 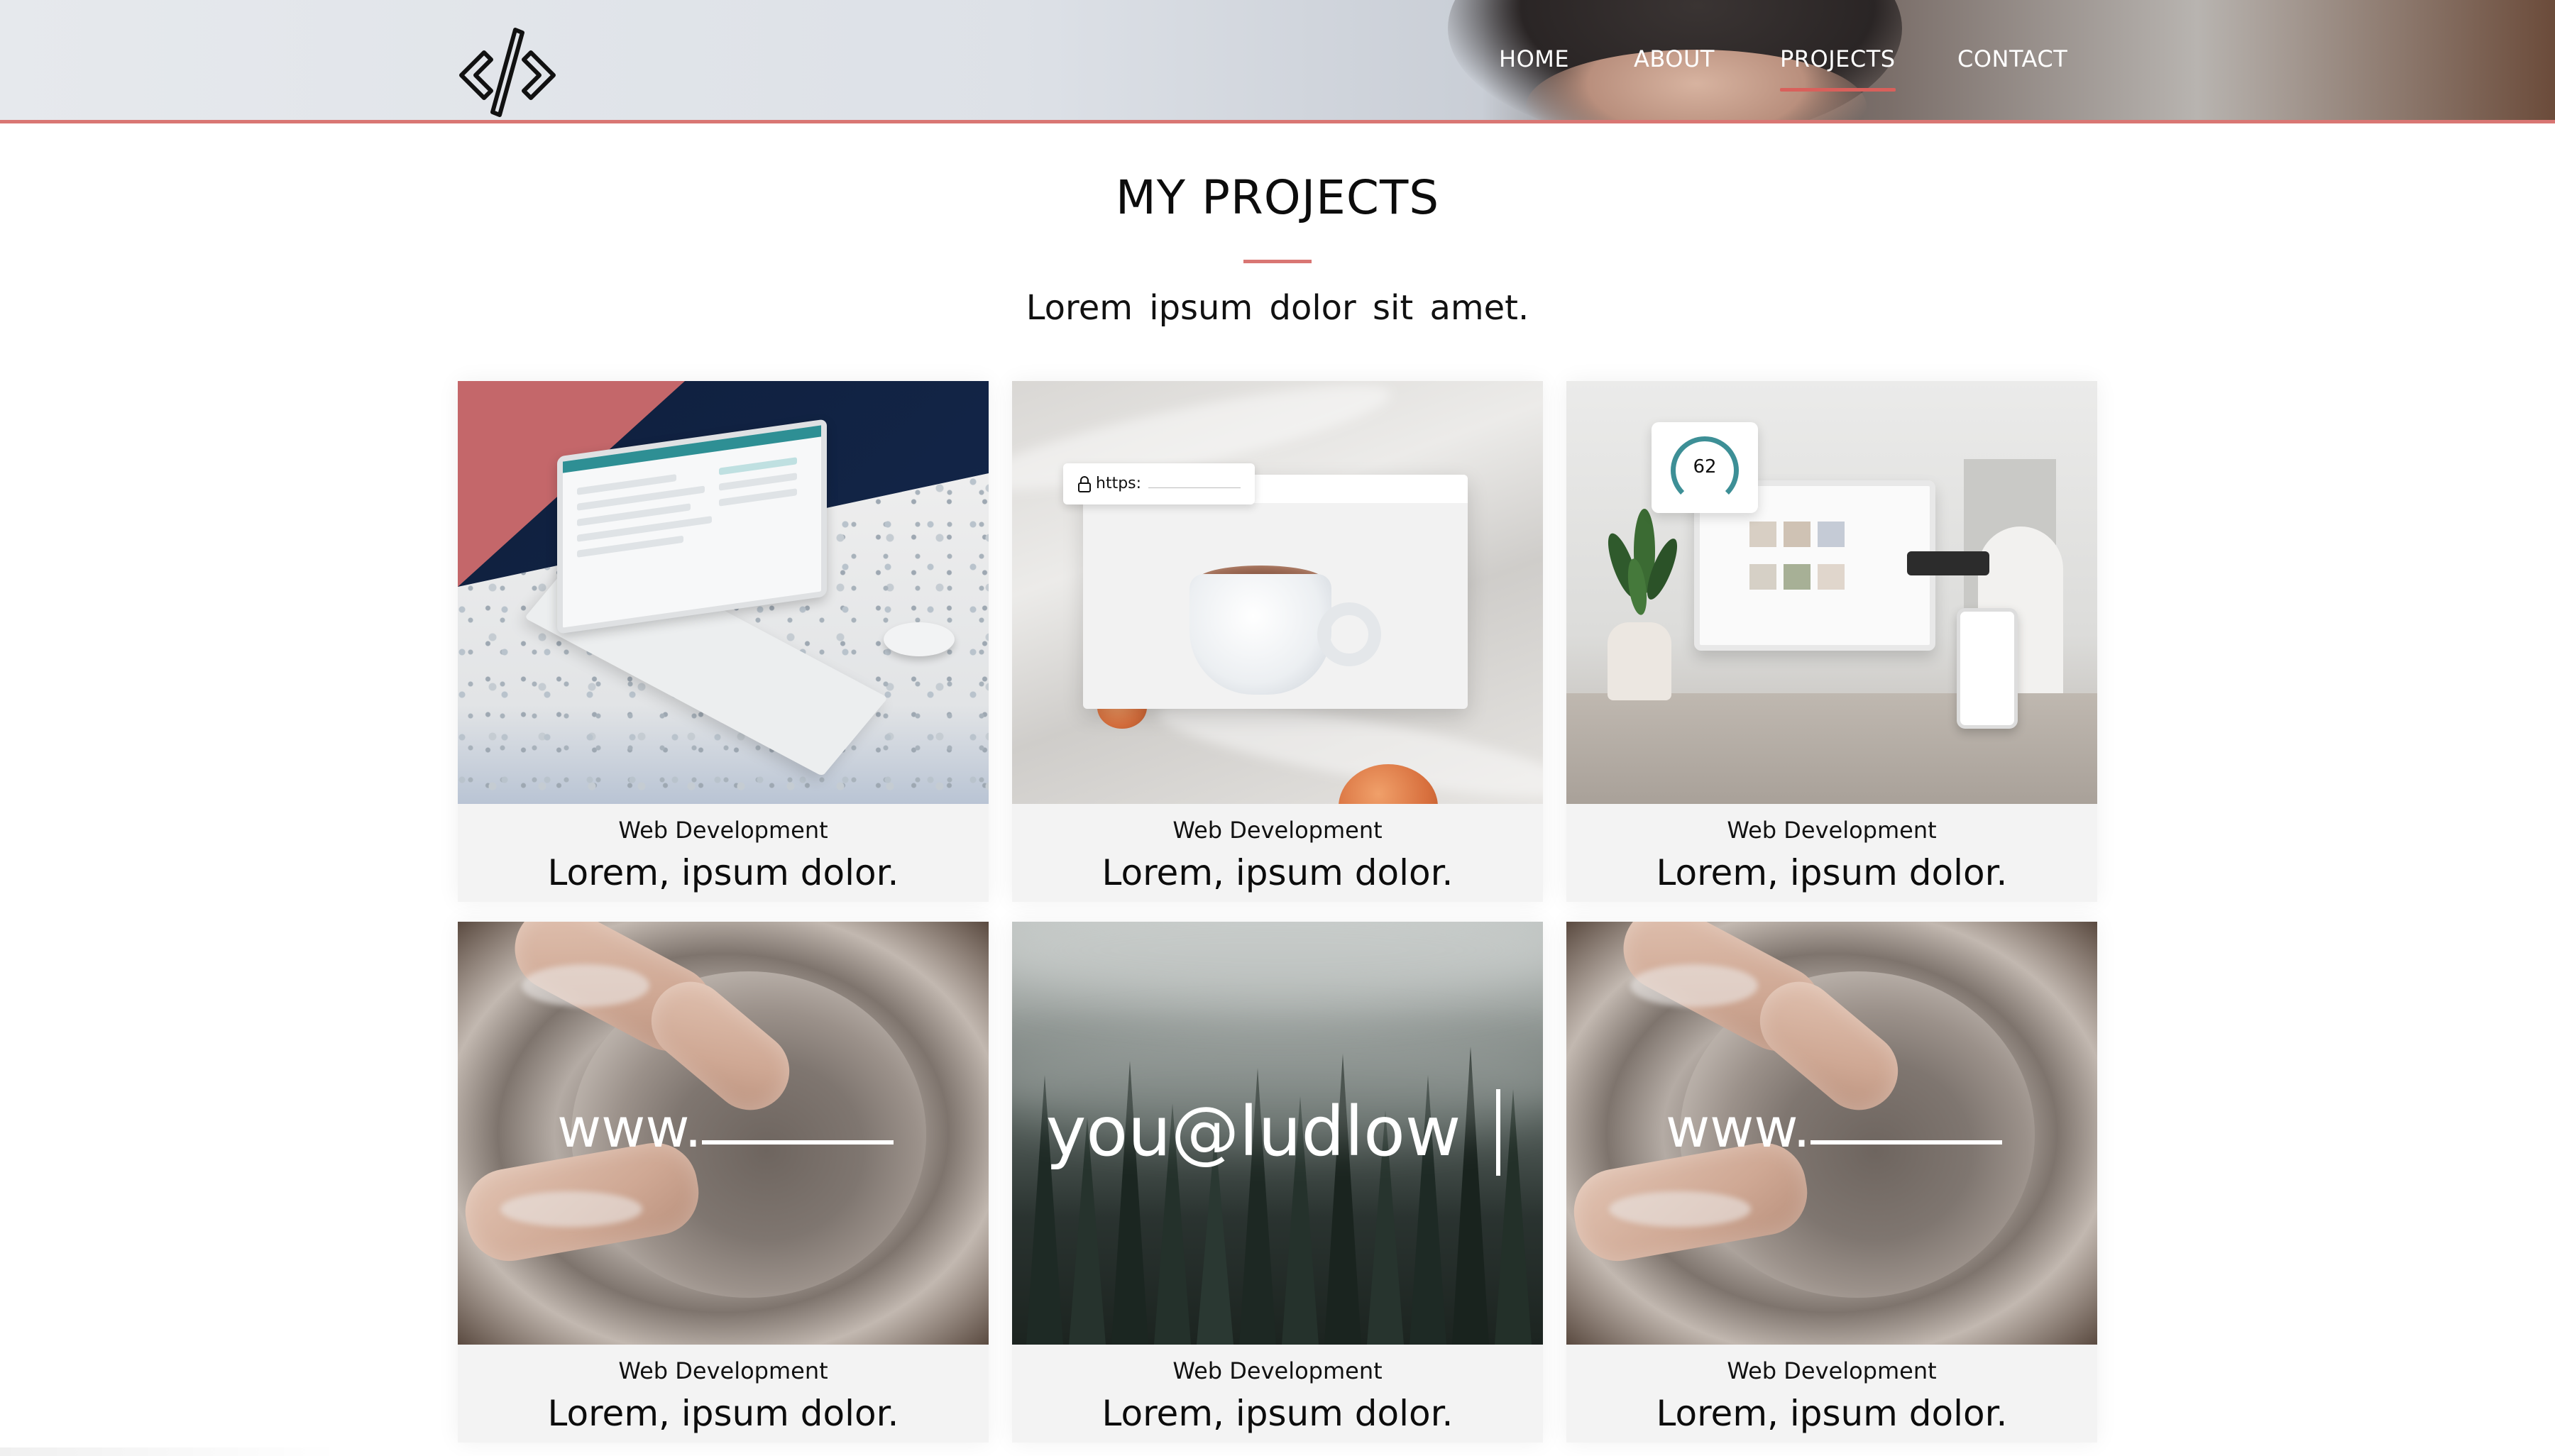 I want to click on project-thumbnail-coffee-cup: https:, so click(x=1277, y=592).